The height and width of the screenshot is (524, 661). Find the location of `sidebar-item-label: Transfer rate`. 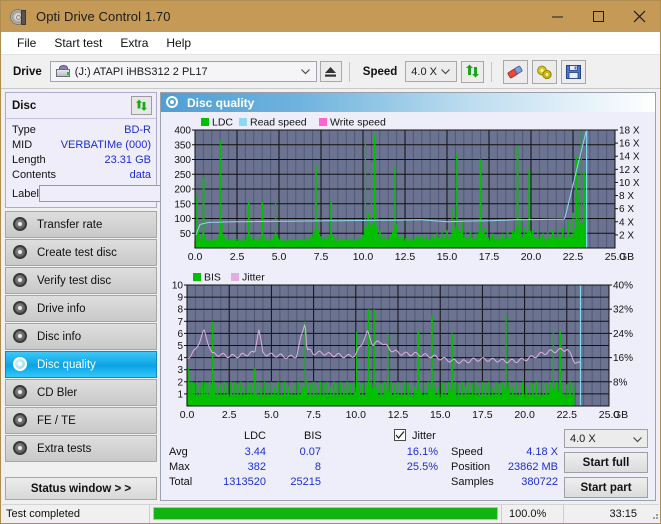

sidebar-item-label: Transfer rate is located at coordinates (70, 224).